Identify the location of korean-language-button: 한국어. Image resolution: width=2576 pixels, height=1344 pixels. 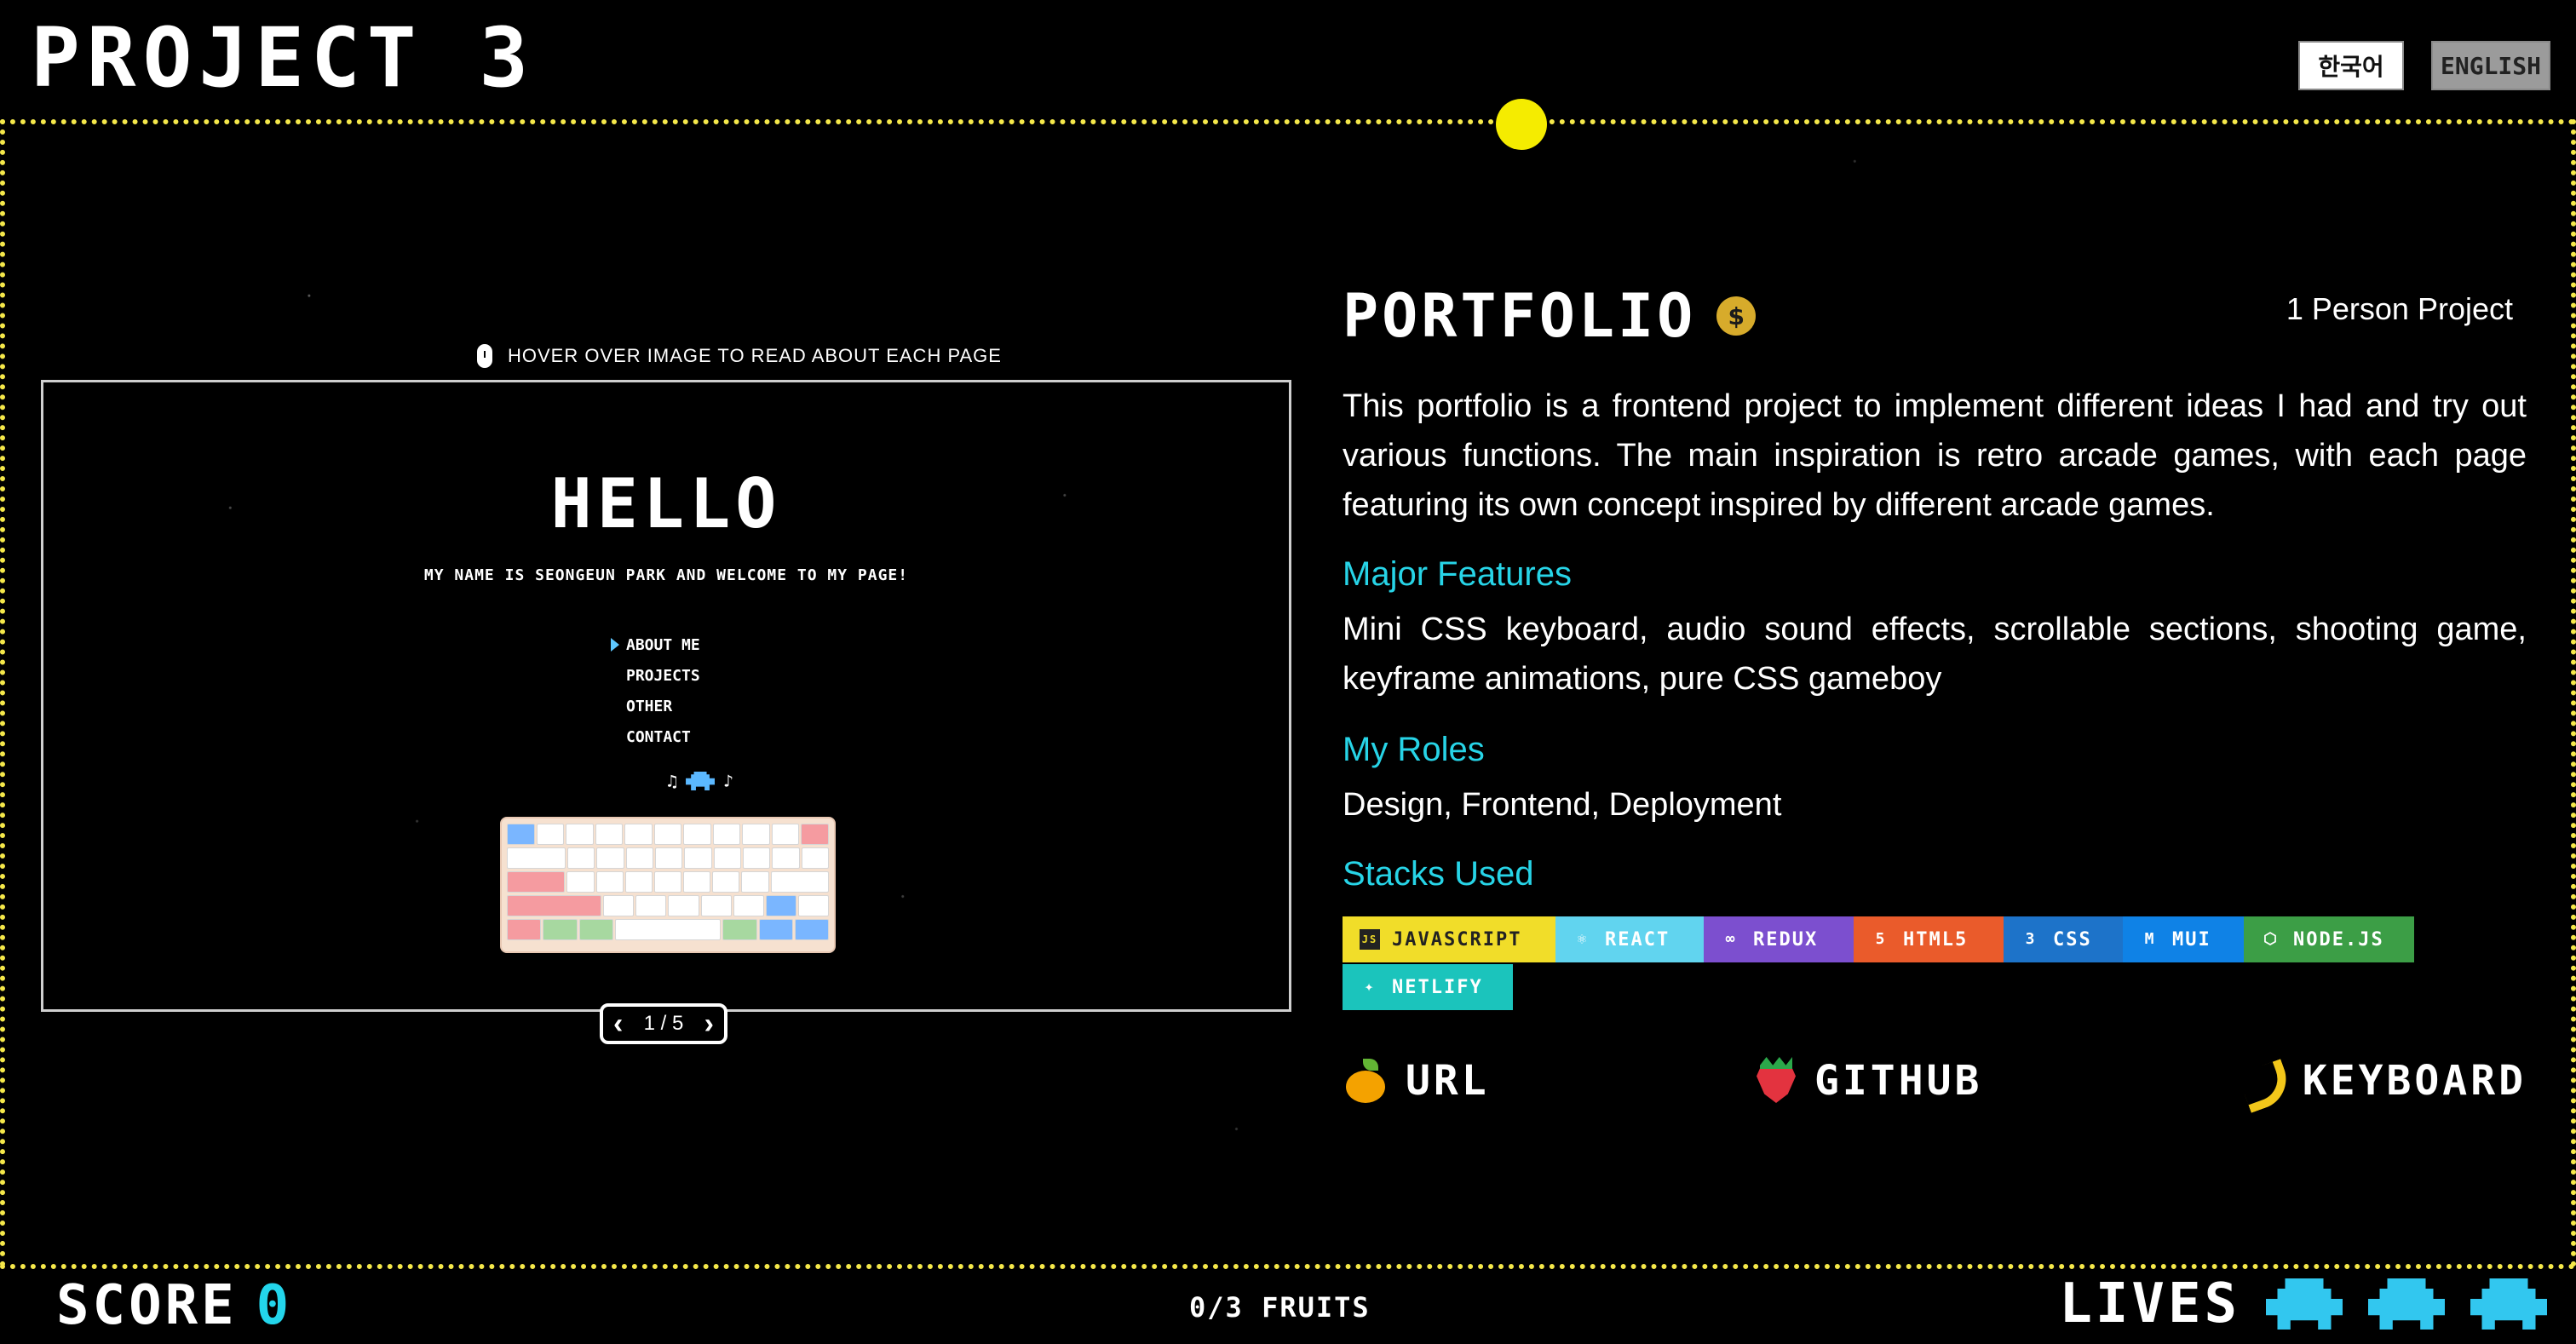
(2351, 65).